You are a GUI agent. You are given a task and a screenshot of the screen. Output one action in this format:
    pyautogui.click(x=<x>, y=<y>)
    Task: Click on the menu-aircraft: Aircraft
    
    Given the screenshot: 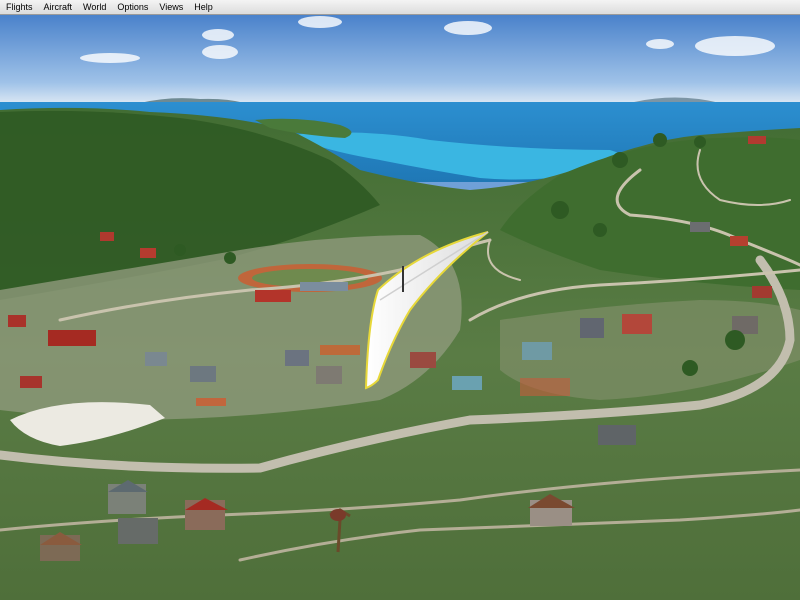 What is the action you would take?
    pyautogui.click(x=58, y=7)
    